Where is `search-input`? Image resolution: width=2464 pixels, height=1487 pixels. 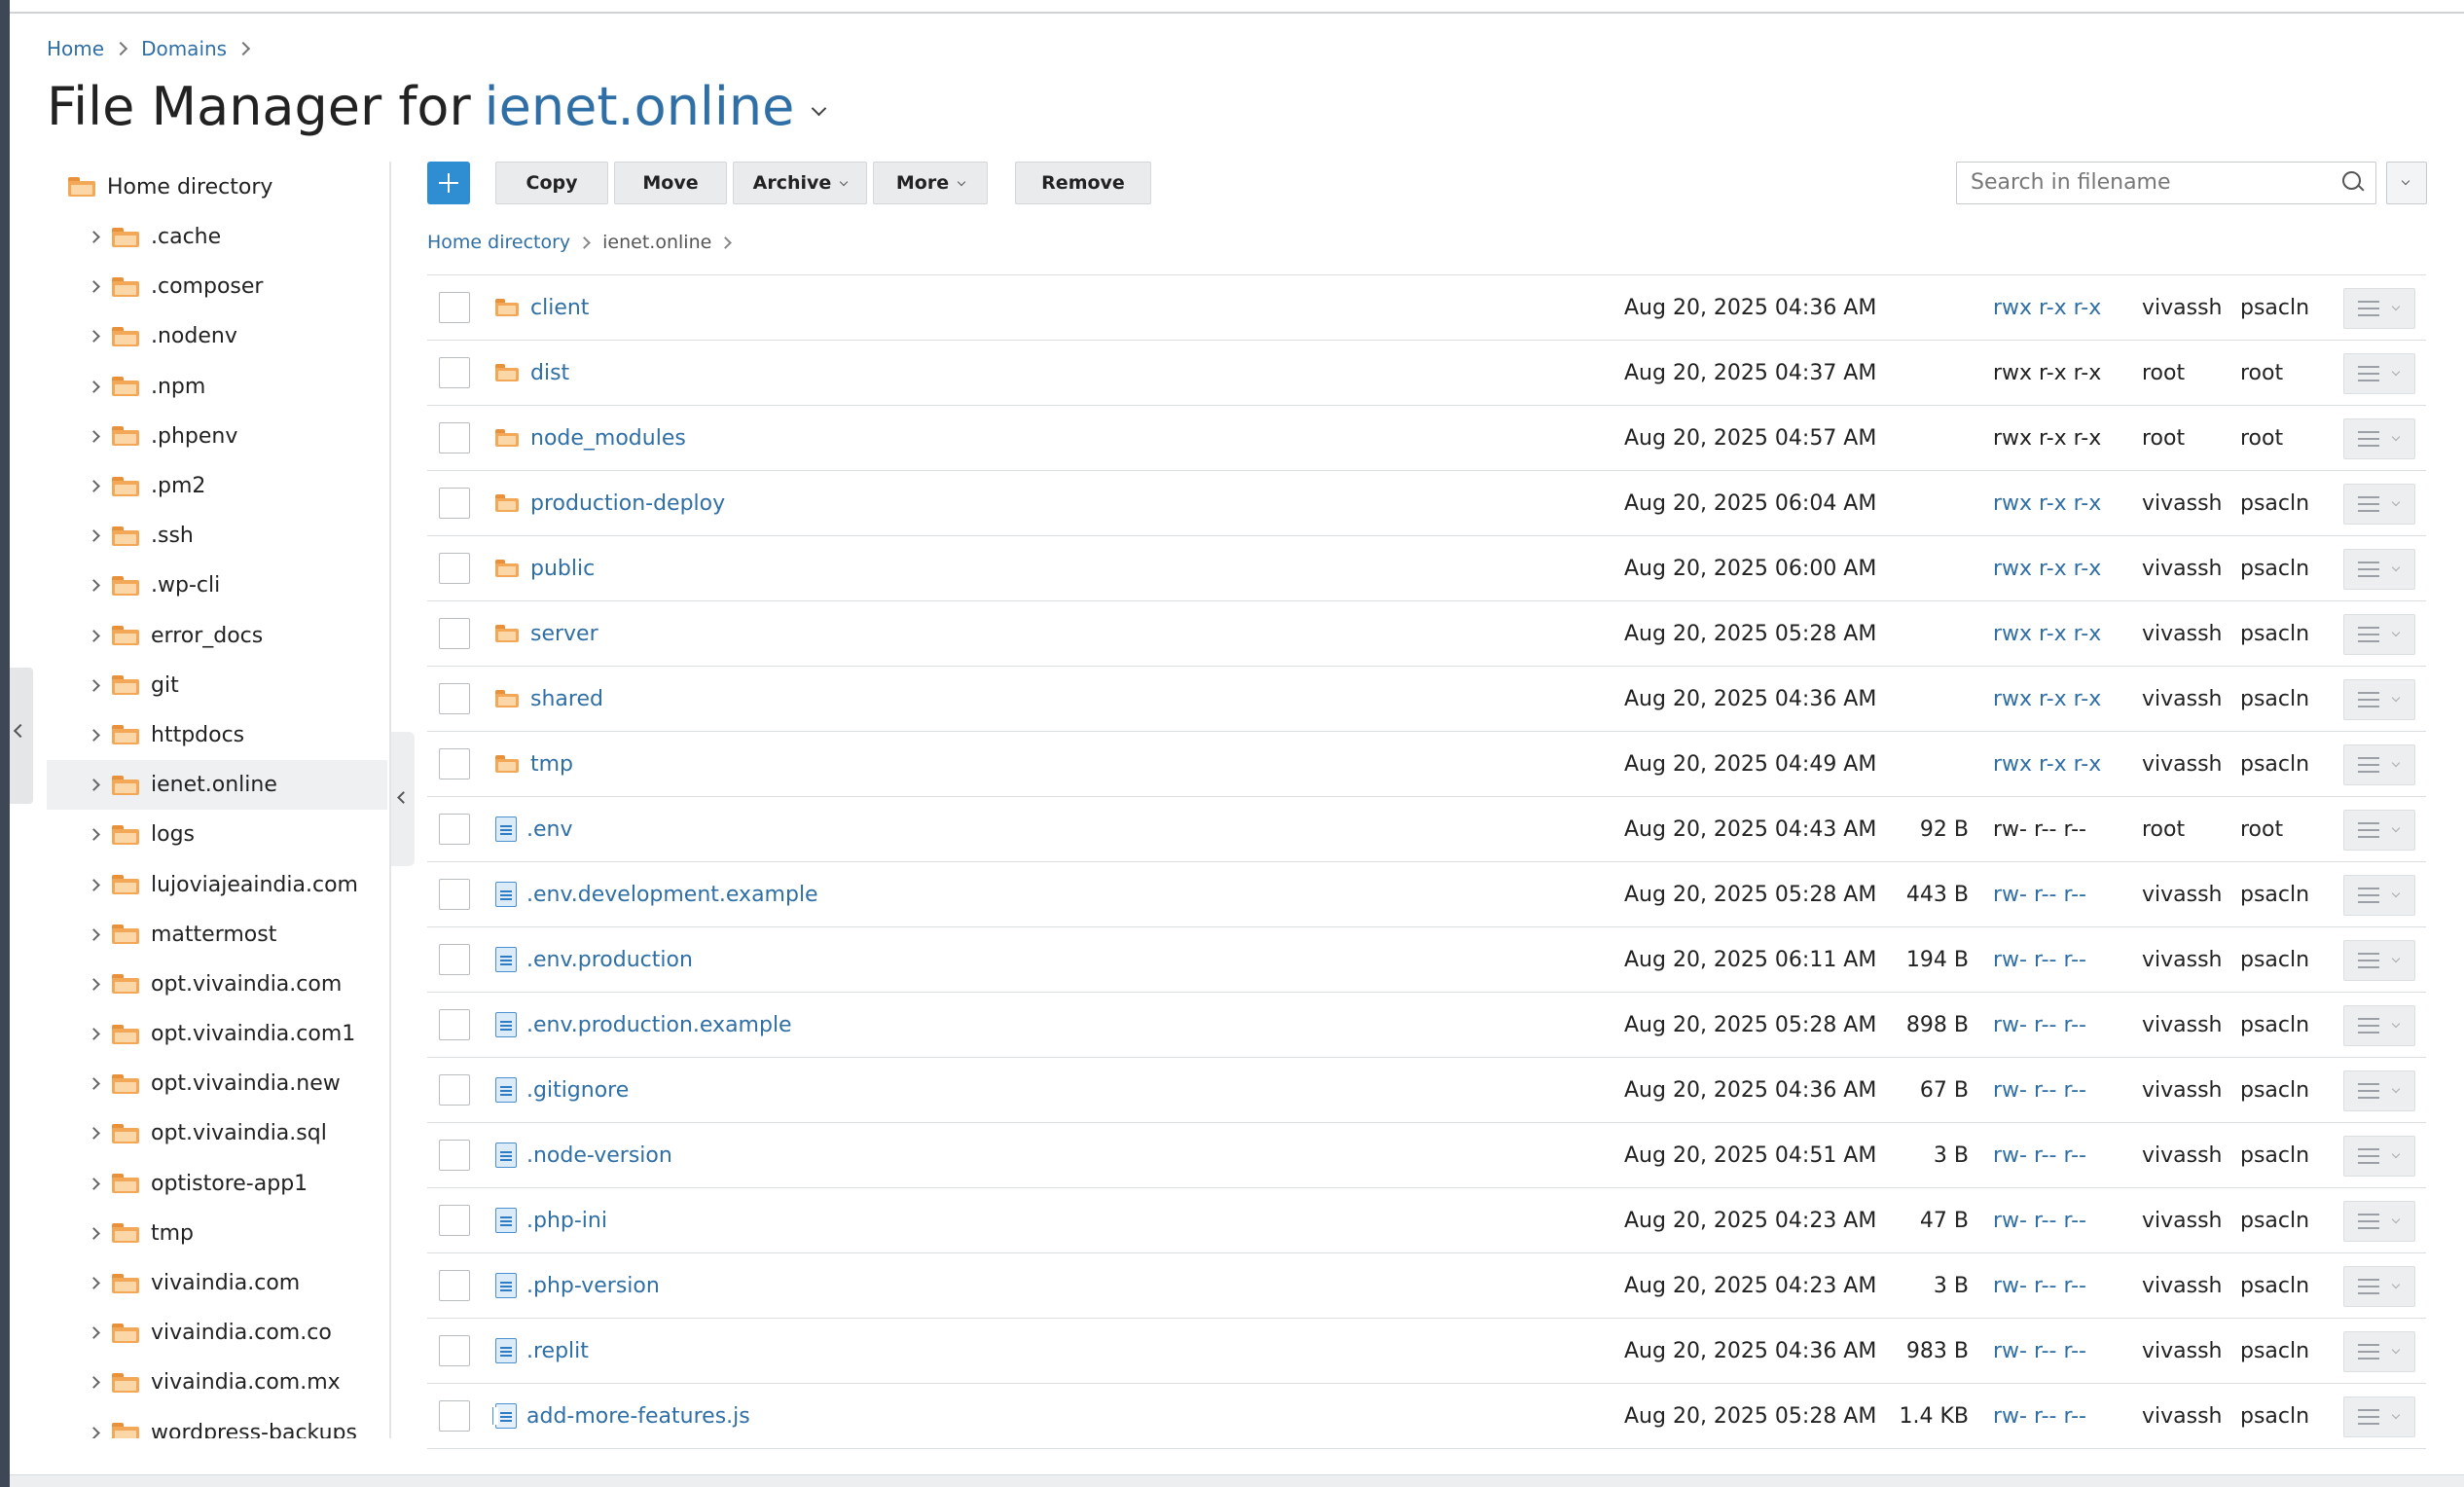
search-input is located at coordinates (2139, 182).